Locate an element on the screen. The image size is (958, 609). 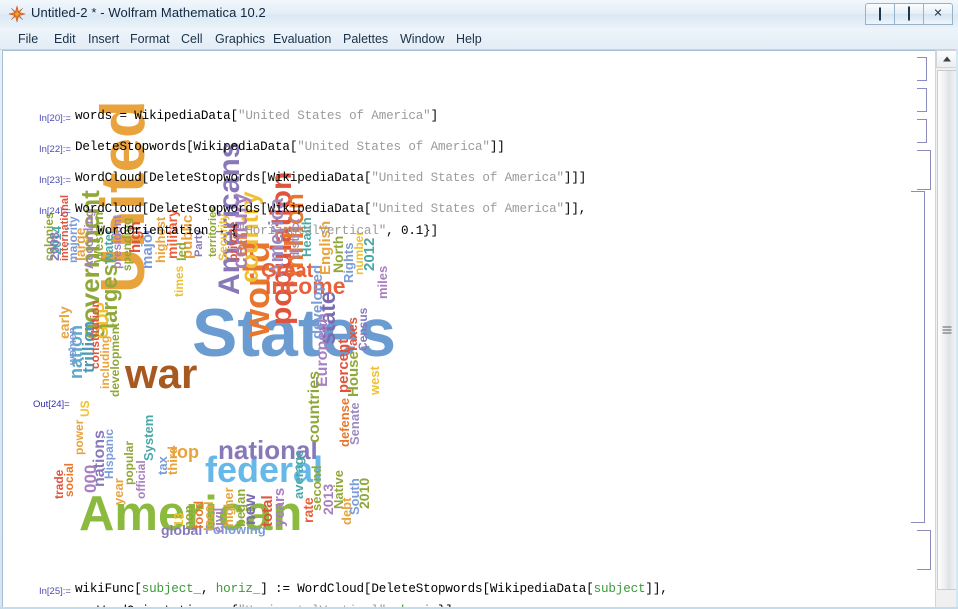
word-cloud-word: miles is located at coordinates (382, 282).